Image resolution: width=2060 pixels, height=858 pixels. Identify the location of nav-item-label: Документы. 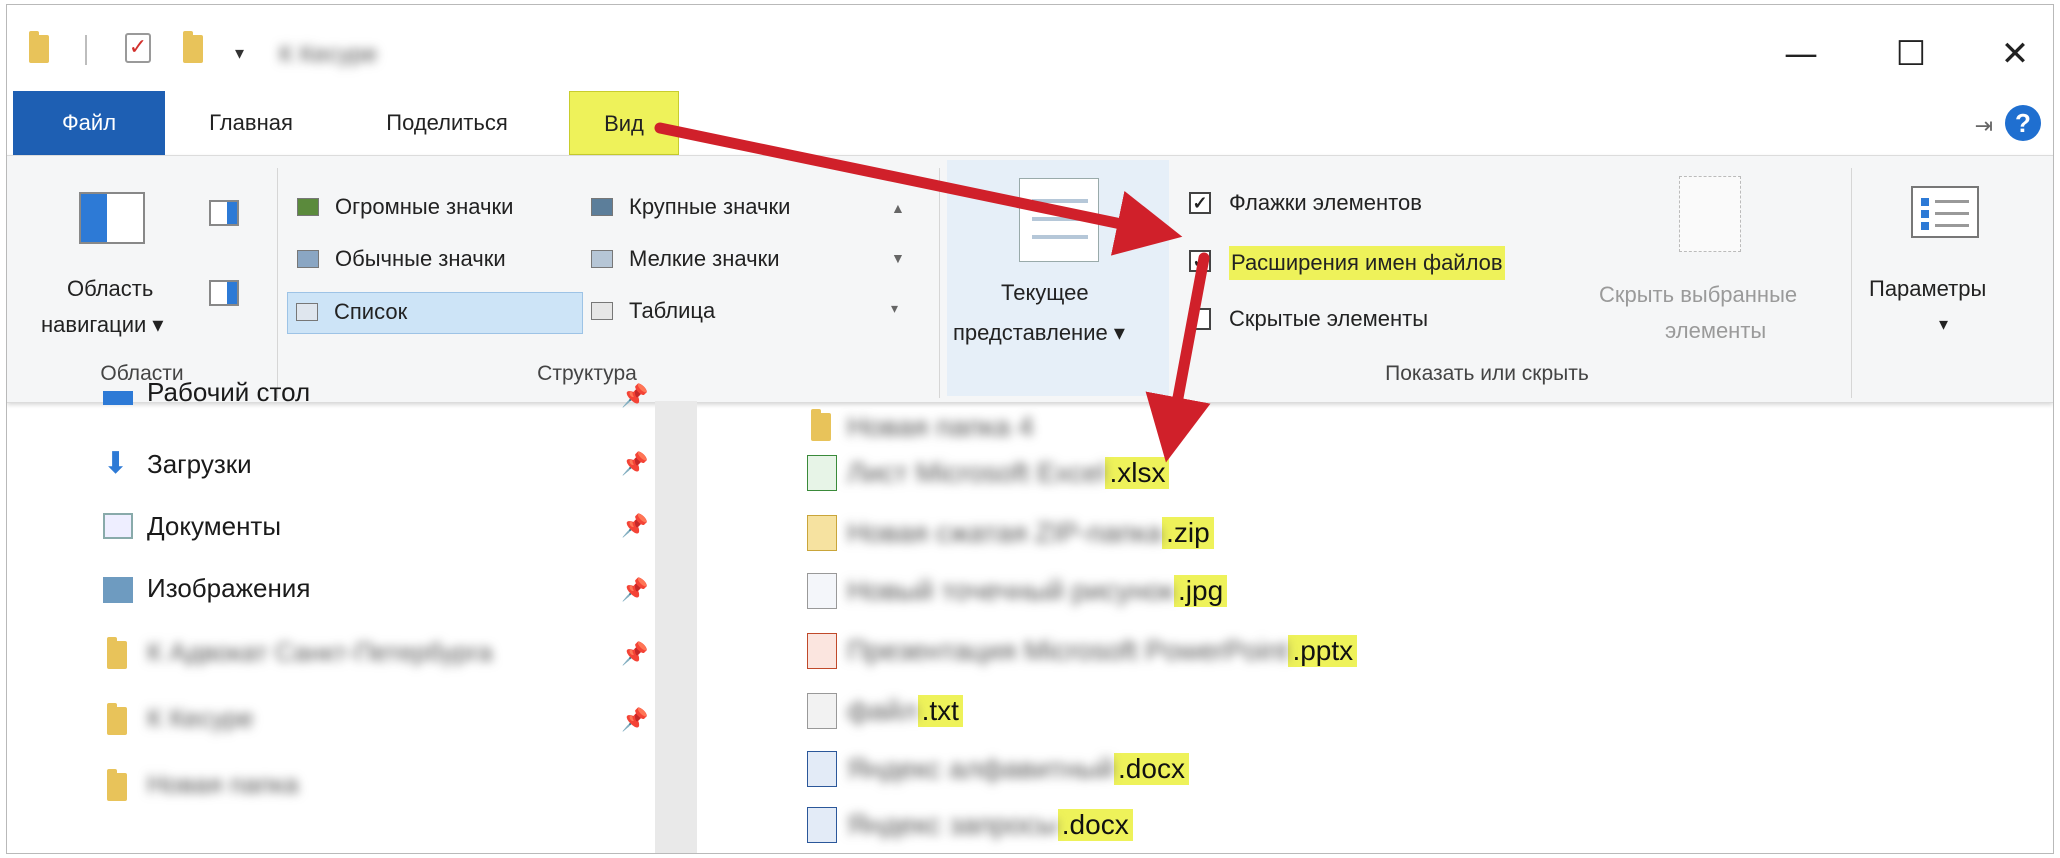
(214, 526).